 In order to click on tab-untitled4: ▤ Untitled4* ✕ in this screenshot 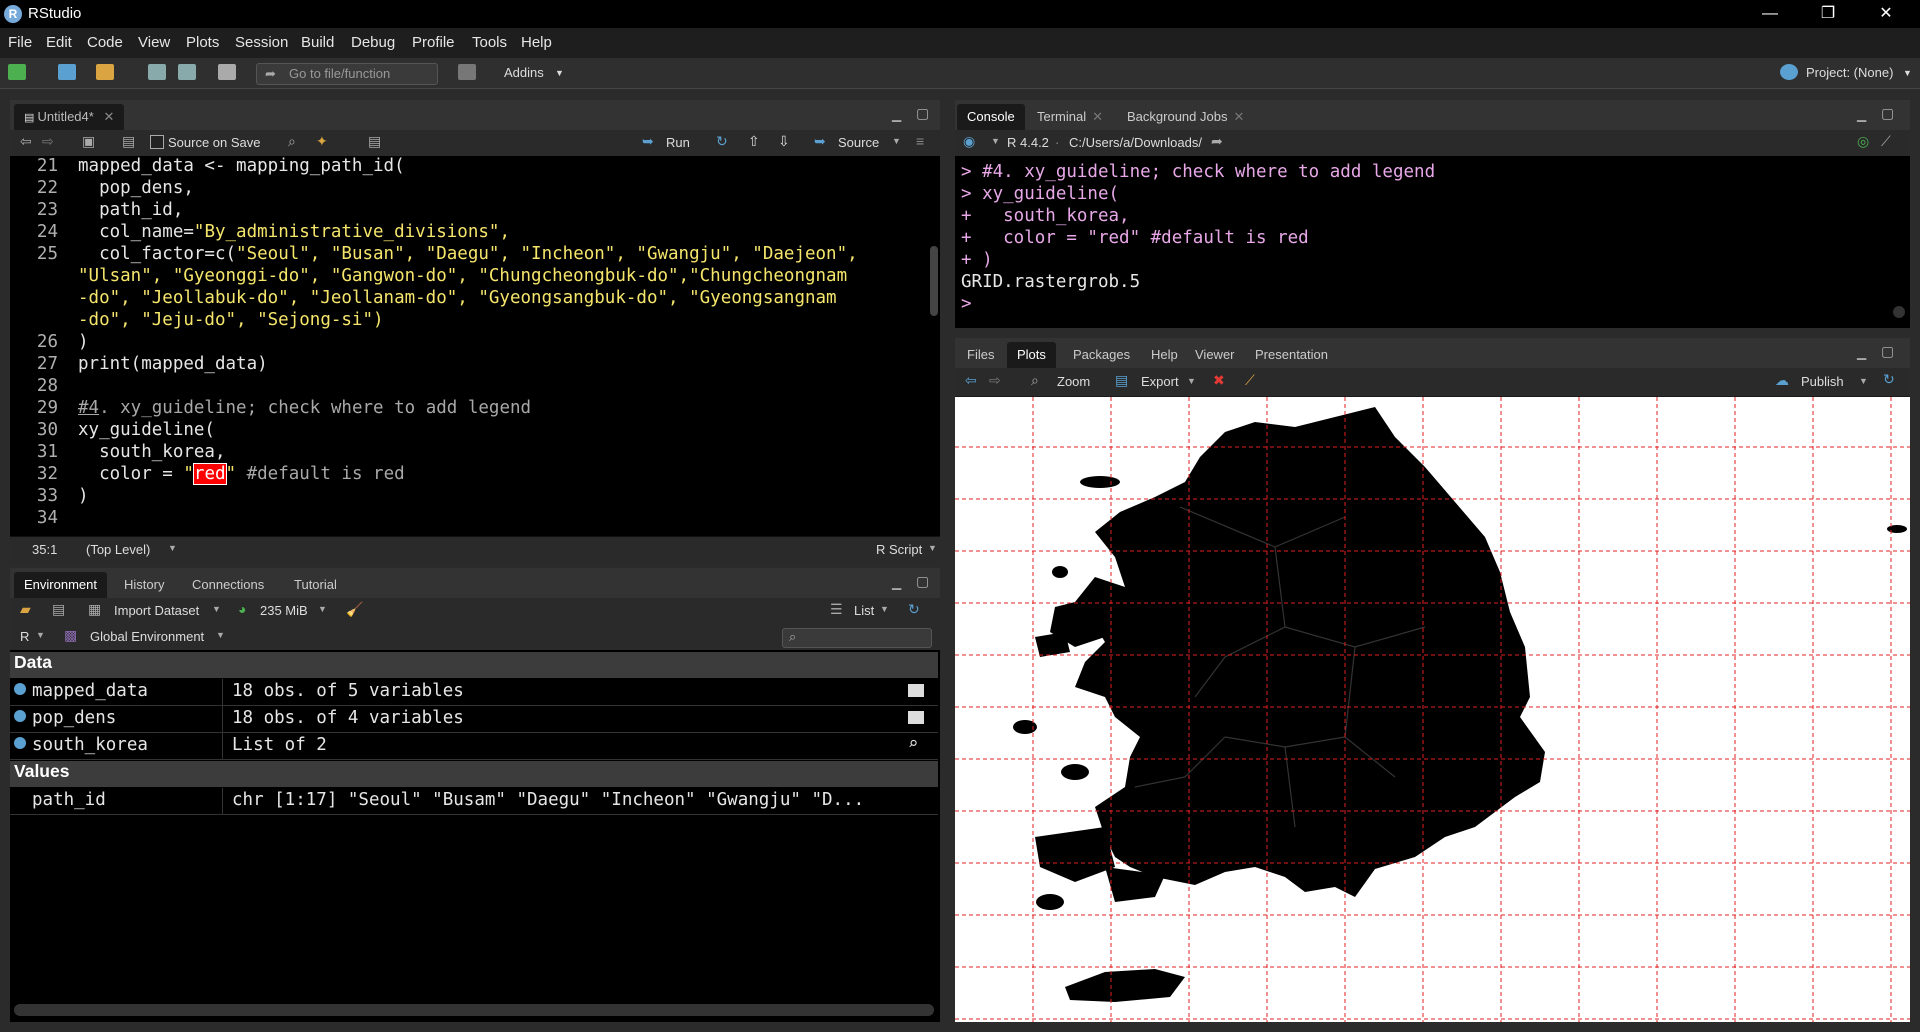, I will do `click(69, 117)`.